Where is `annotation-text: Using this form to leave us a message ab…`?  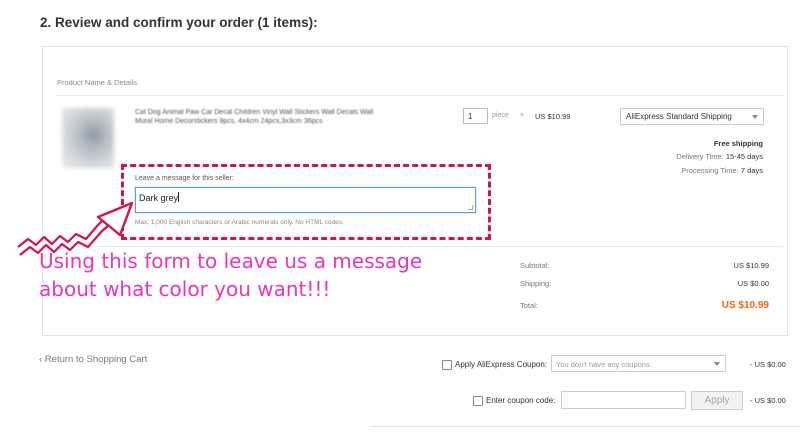
annotation-text: Using this form to leave us a message ab… is located at coordinates (230, 275).